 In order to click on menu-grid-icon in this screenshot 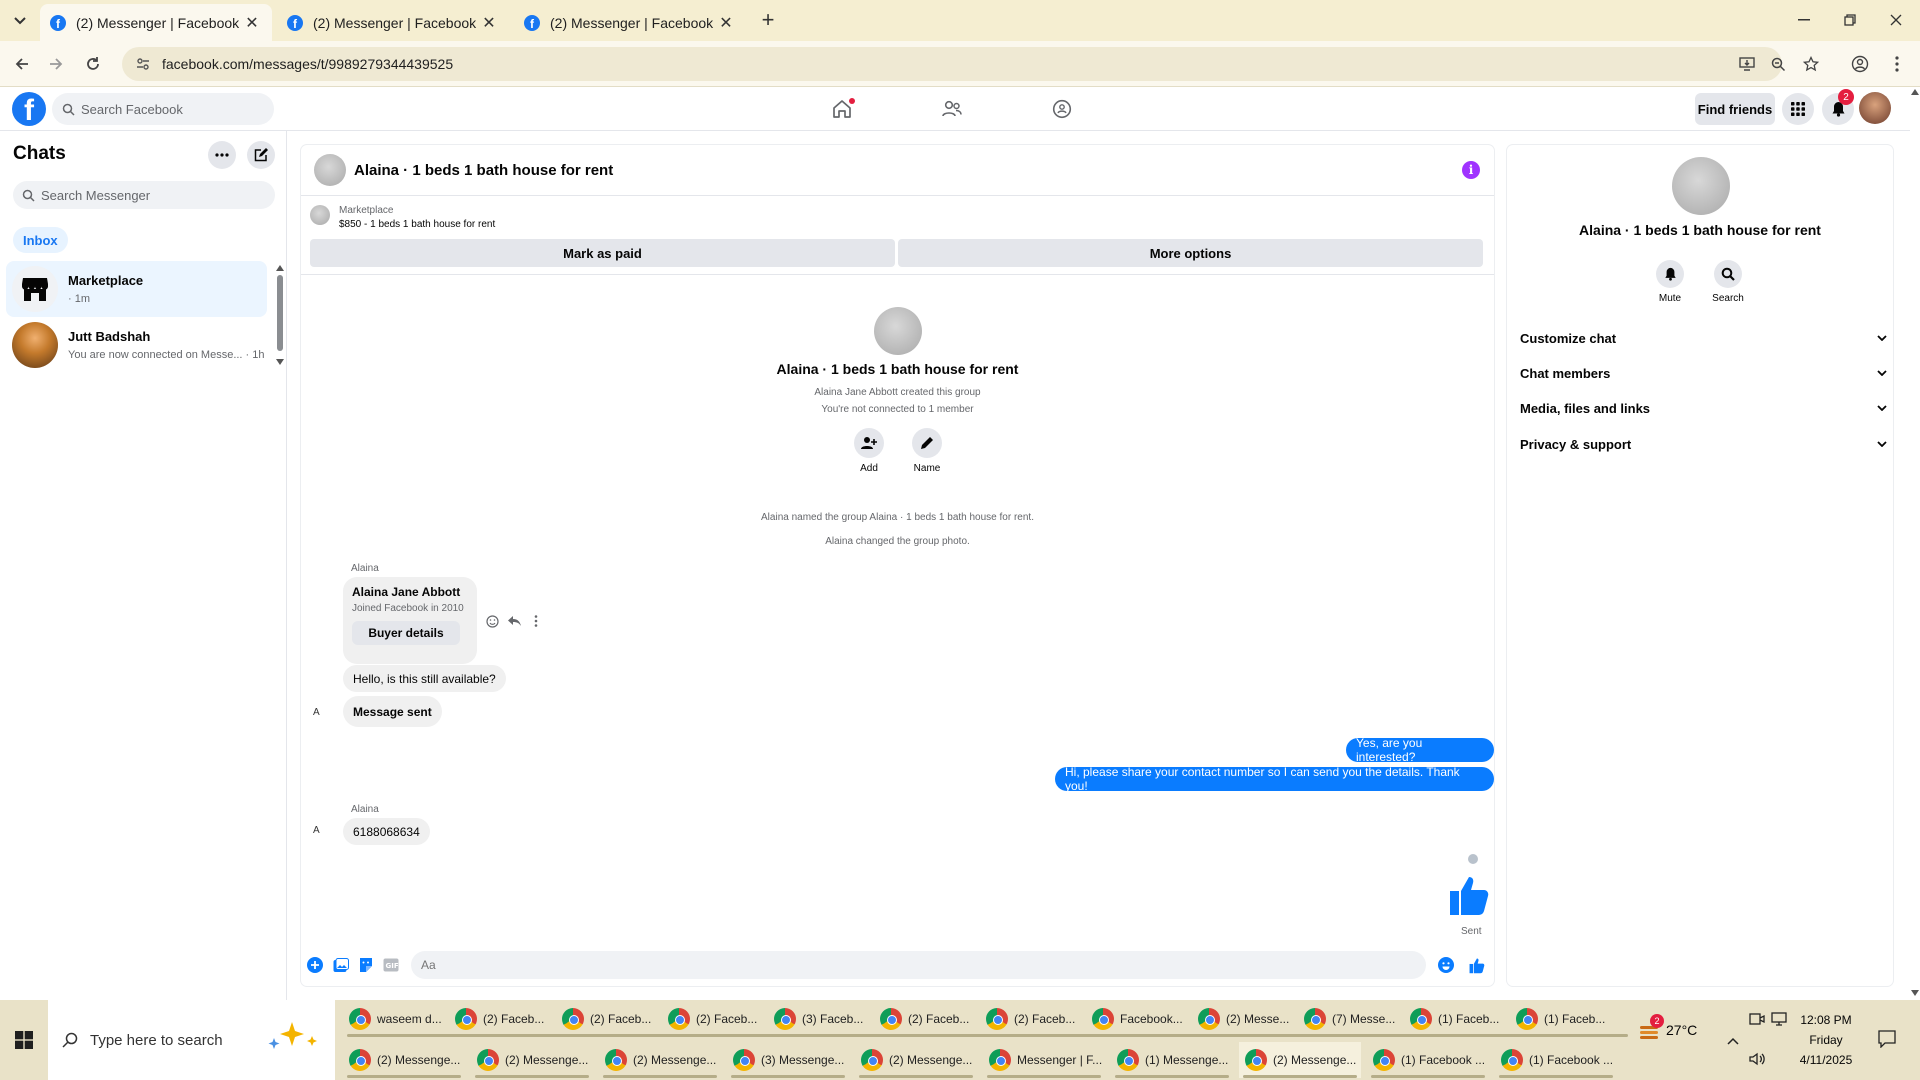, I will do `click(1798, 109)`.